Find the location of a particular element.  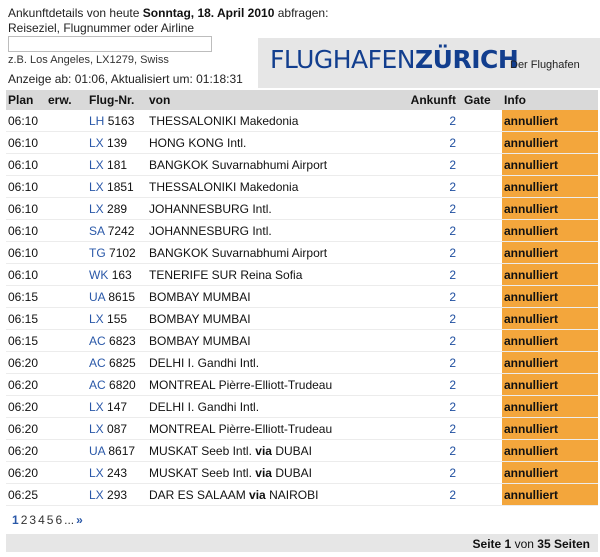

airline-link: WK is located at coordinates (98, 275).